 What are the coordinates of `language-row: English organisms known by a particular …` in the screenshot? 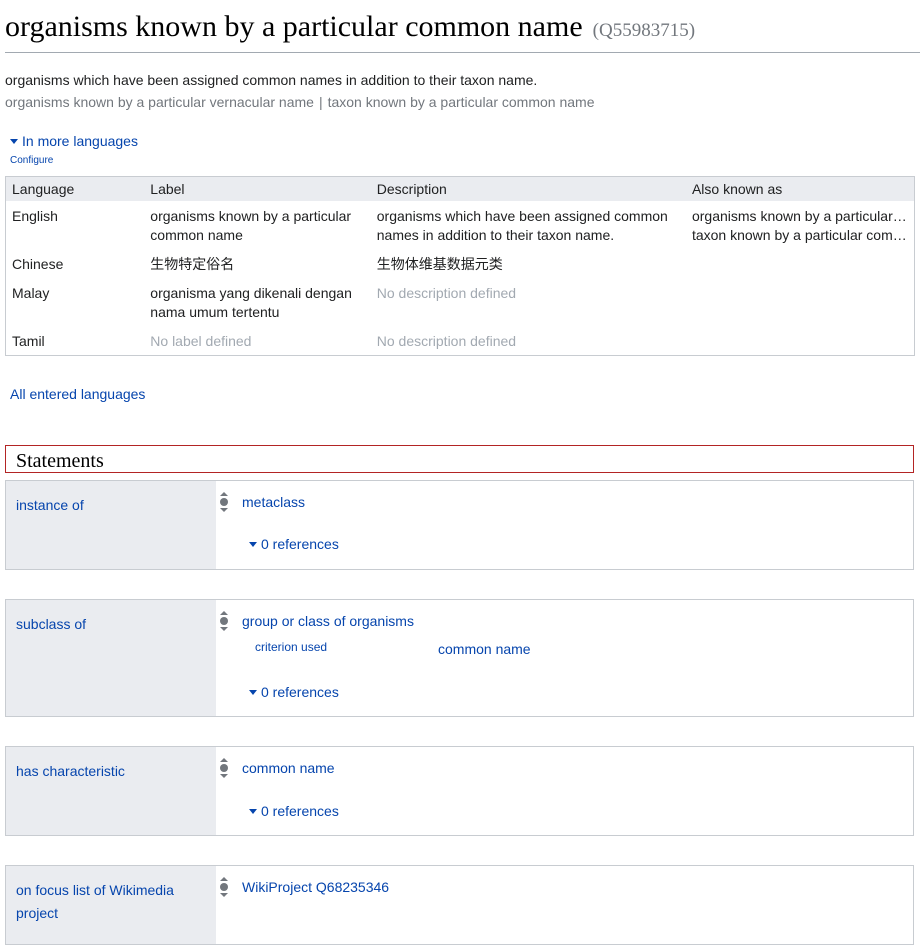 It's located at (460, 225).